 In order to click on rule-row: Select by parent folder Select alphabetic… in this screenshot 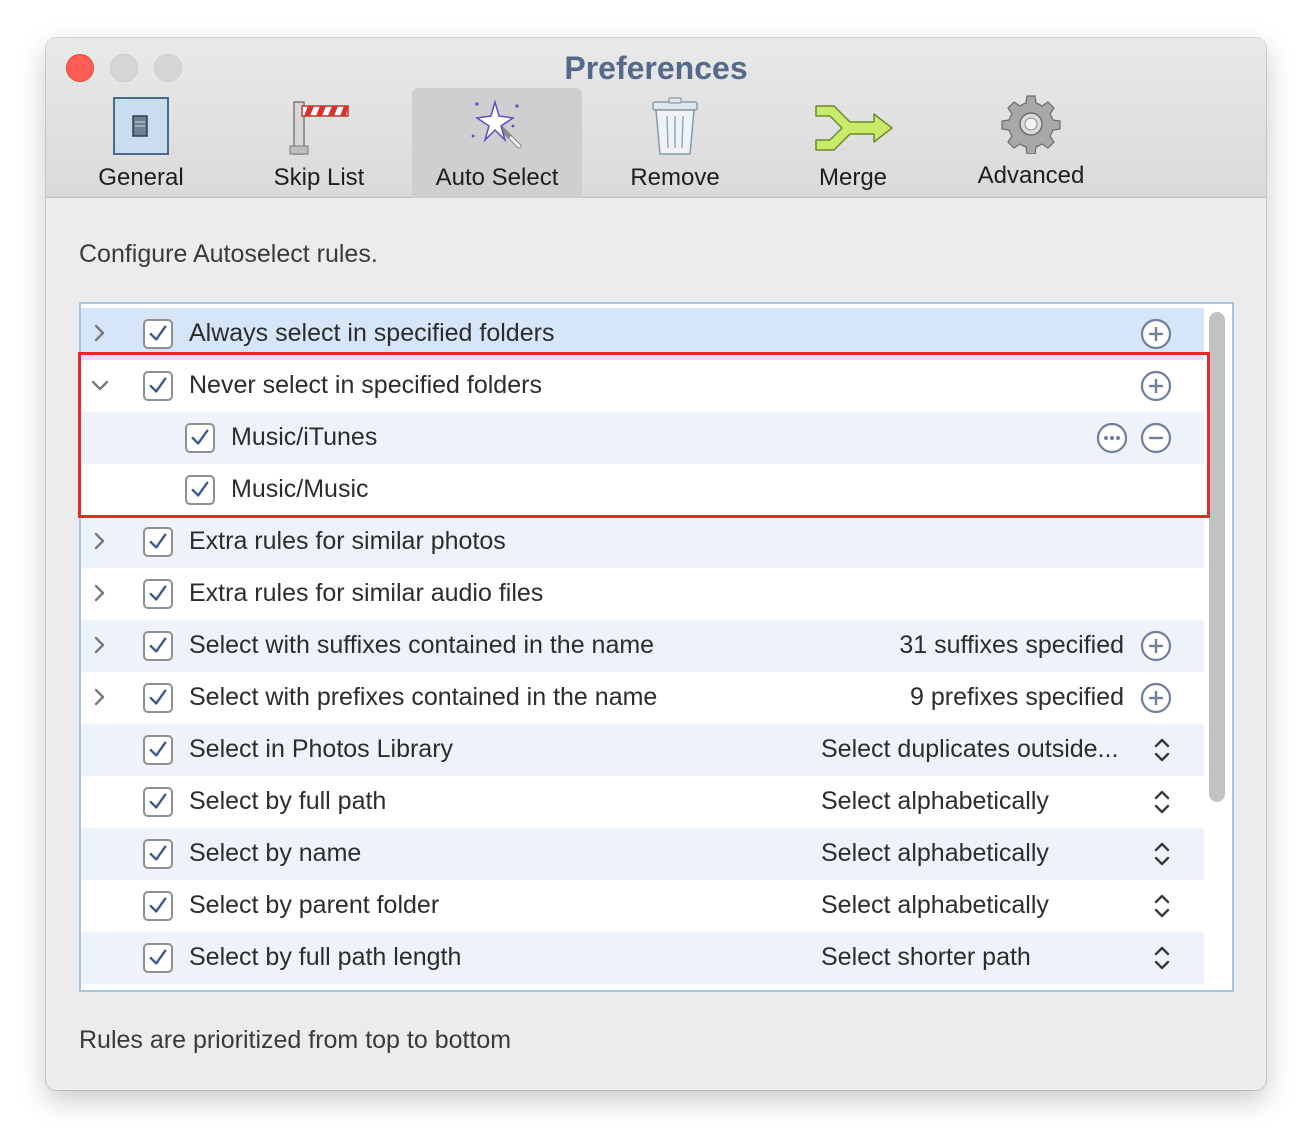, I will do `click(642, 906)`.